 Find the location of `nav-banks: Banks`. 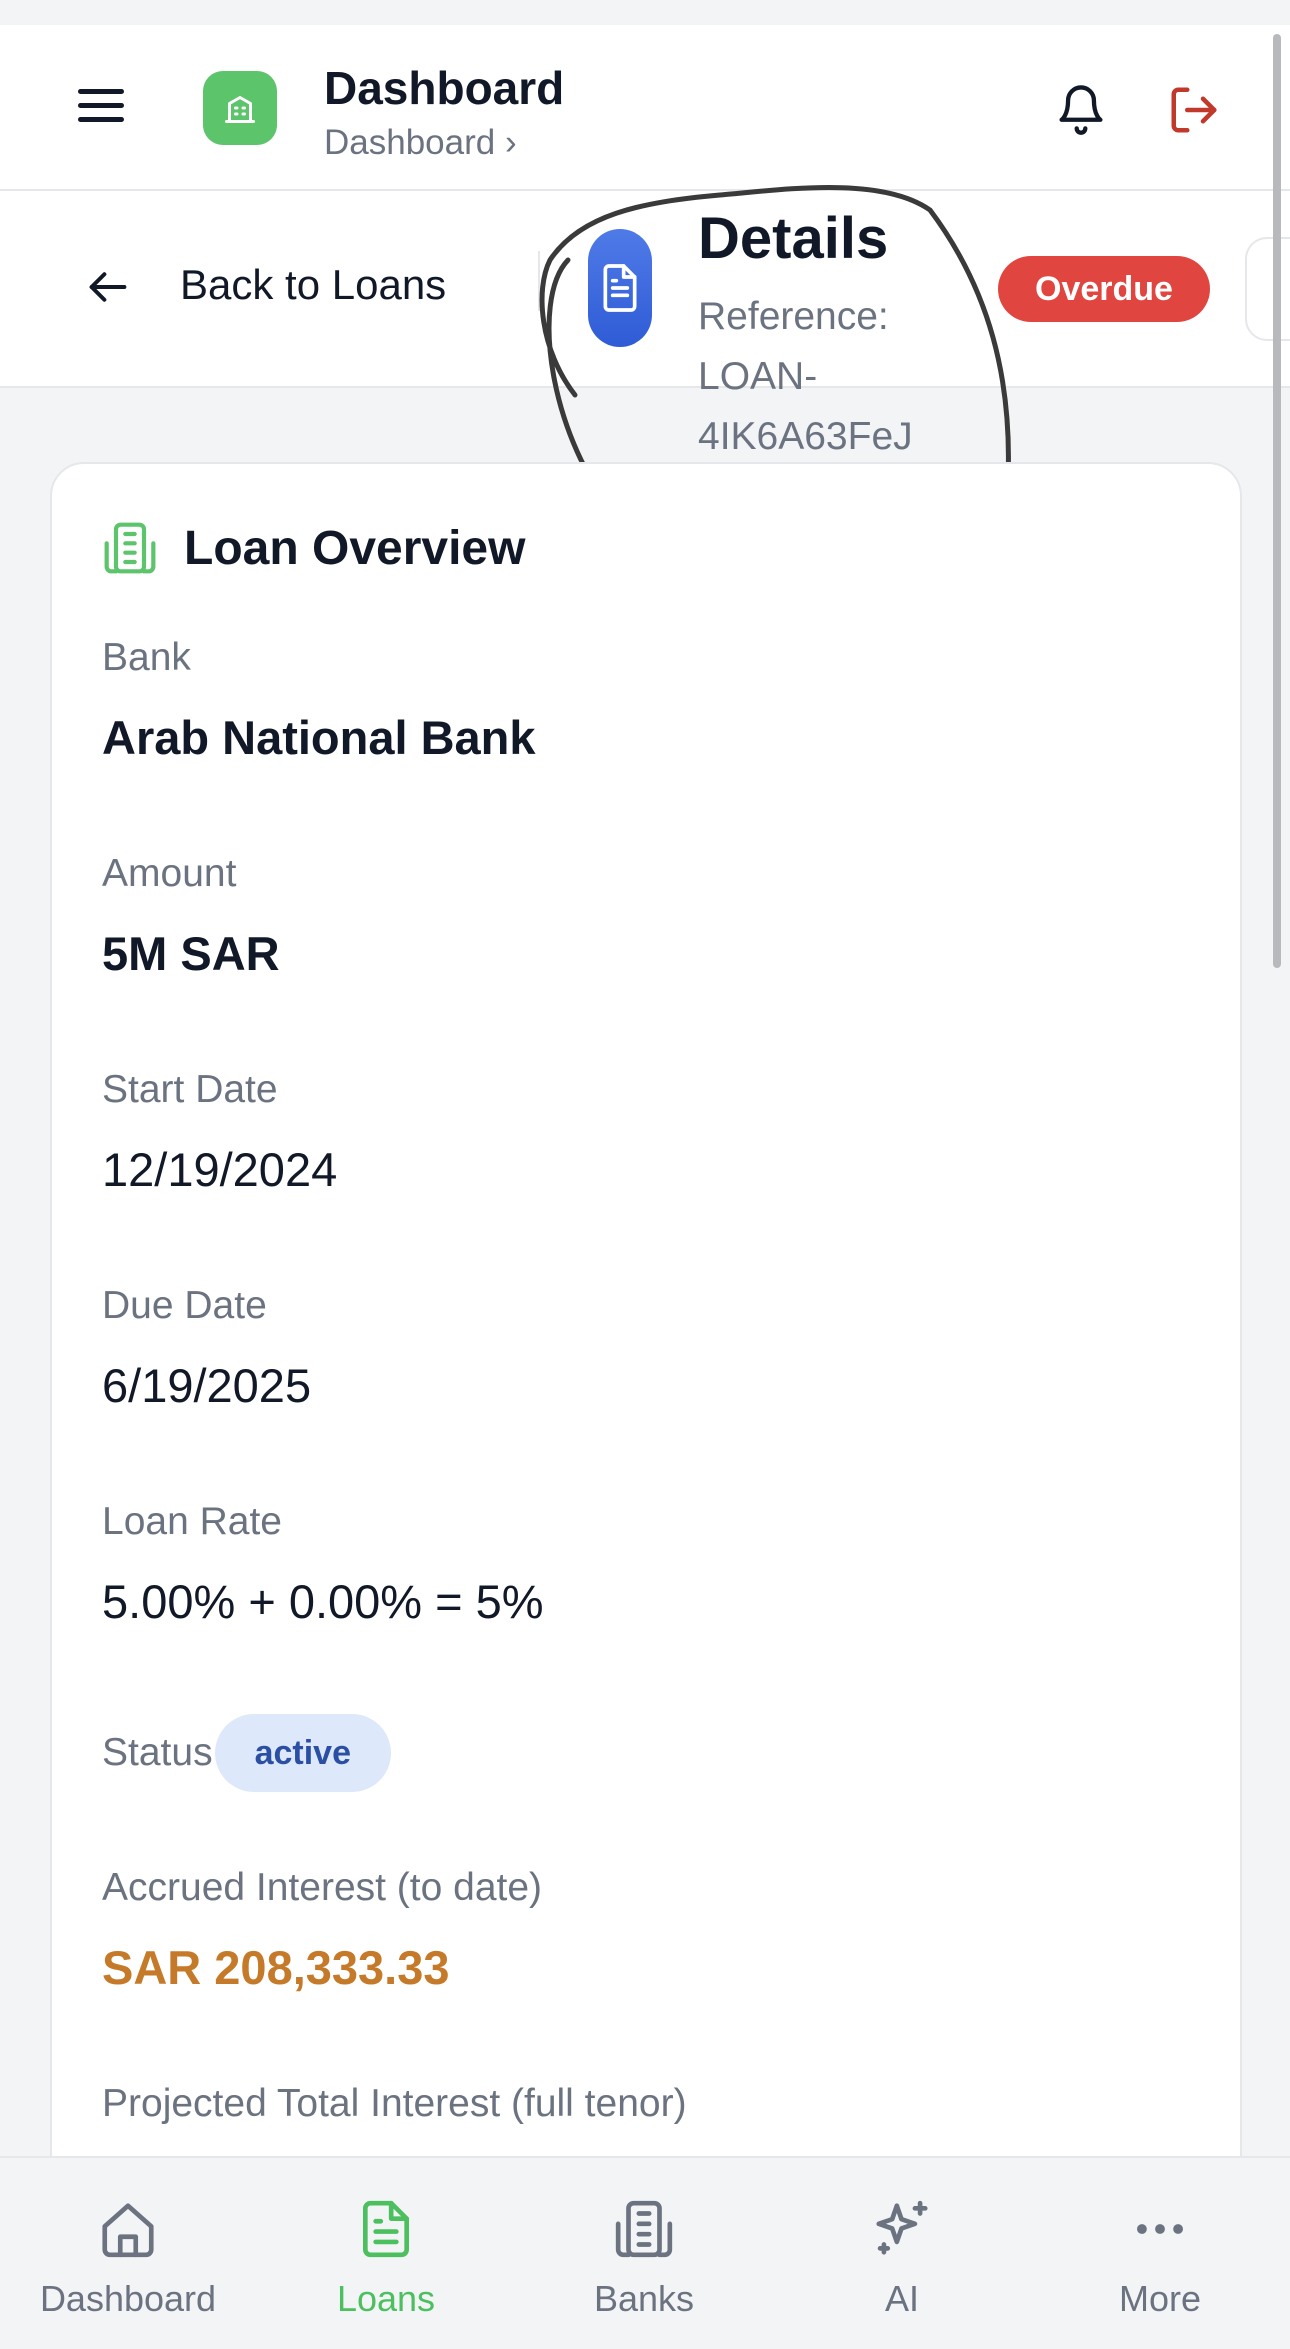

nav-banks: Banks is located at coordinates (644, 2259).